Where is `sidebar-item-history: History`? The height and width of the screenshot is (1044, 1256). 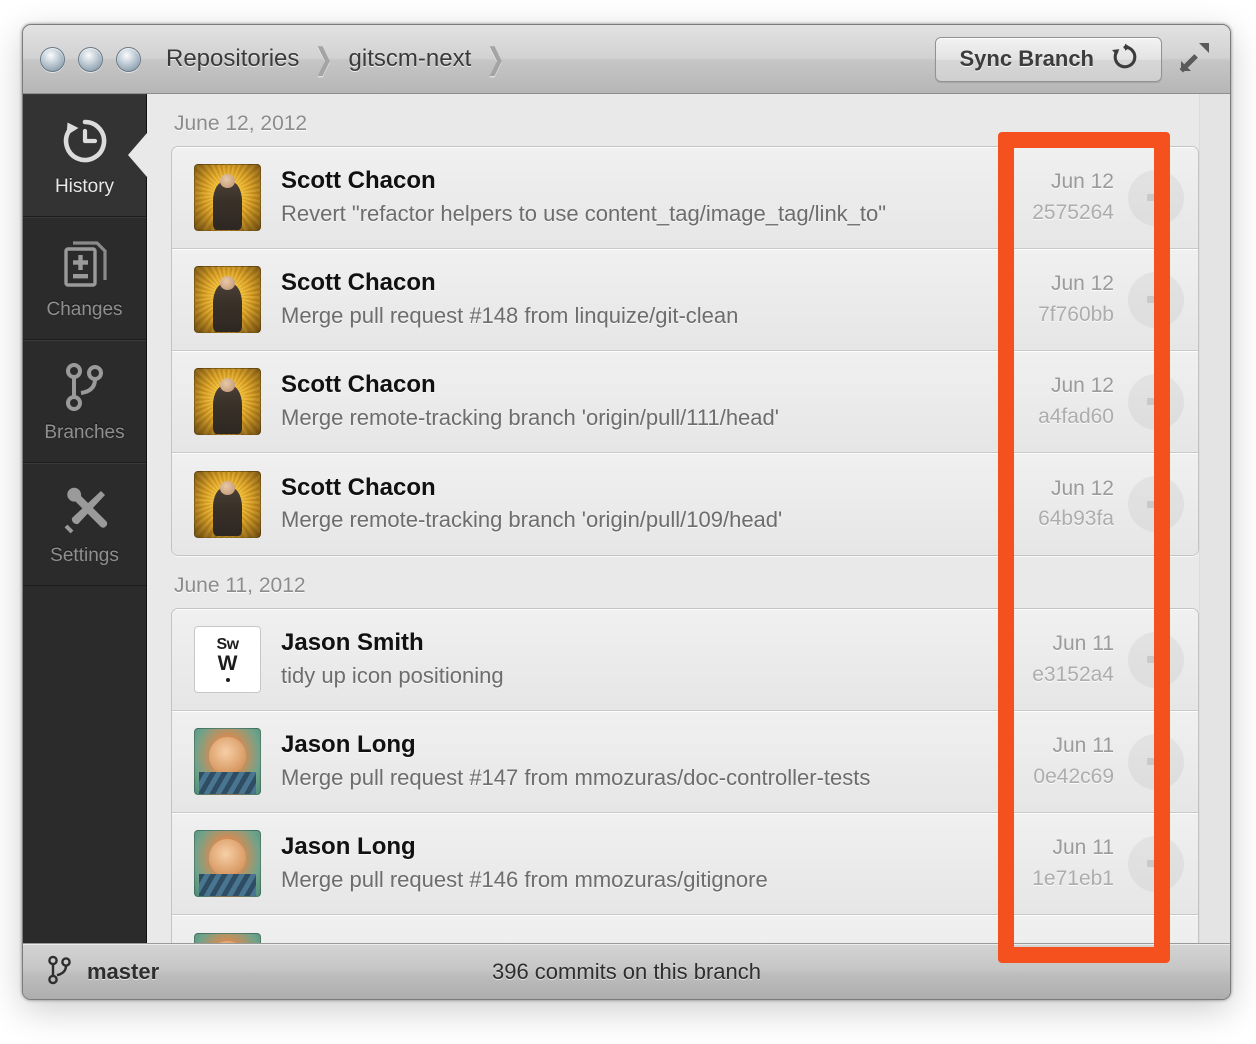 sidebar-item-history: History is located at coordinates (84, 155).